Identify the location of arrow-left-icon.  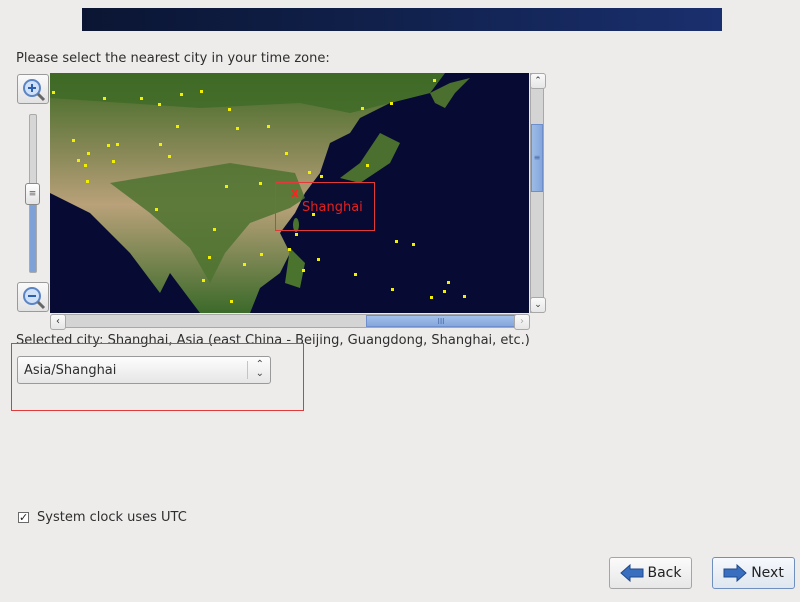
(631, 573).